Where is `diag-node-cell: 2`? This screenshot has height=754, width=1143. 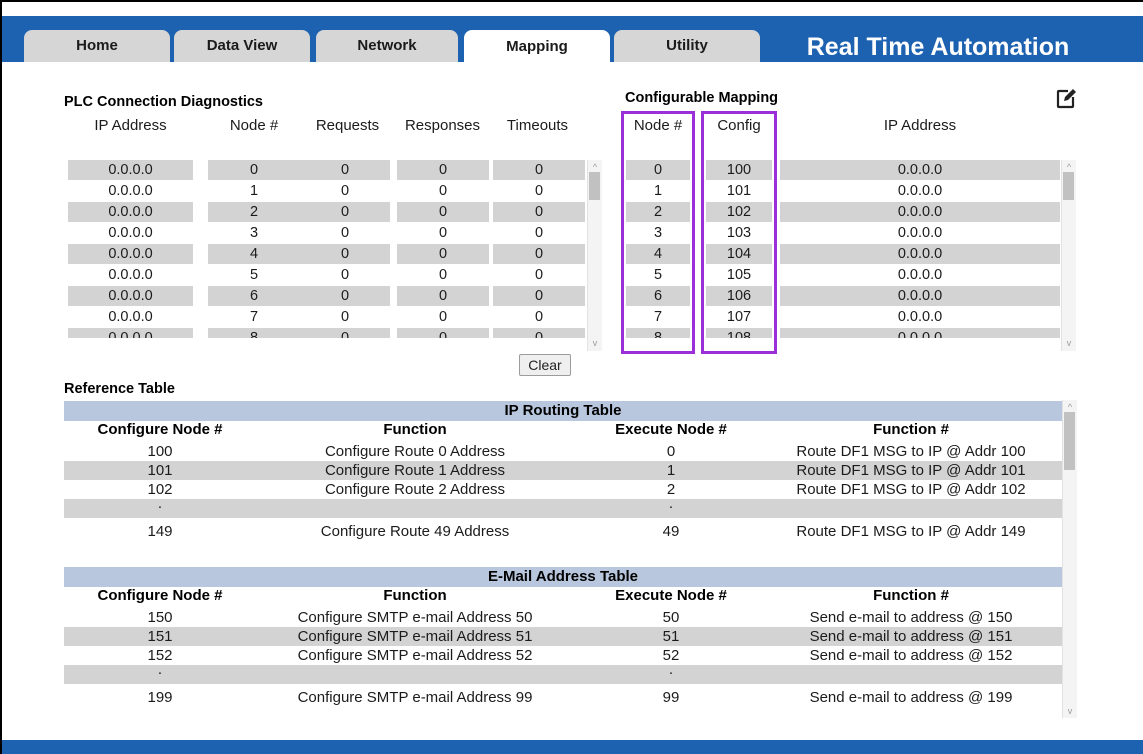 diag-node-cell: 2 is located at coordinates (254, 212).